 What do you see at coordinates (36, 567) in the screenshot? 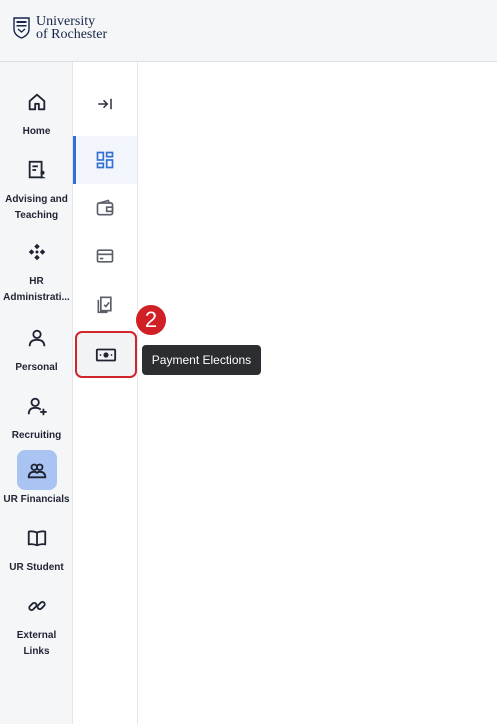
I see `nav-label-ur-student: UR Student` at bounding box center [36, 567].